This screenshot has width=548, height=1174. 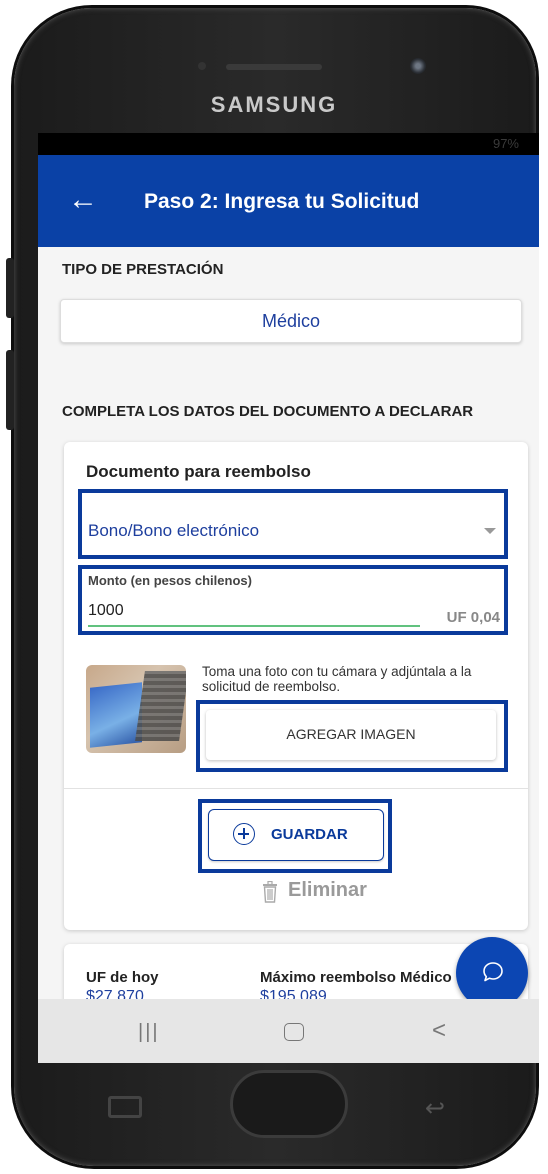 I want to click on back-icon: <, so click(x=439, y=1031).